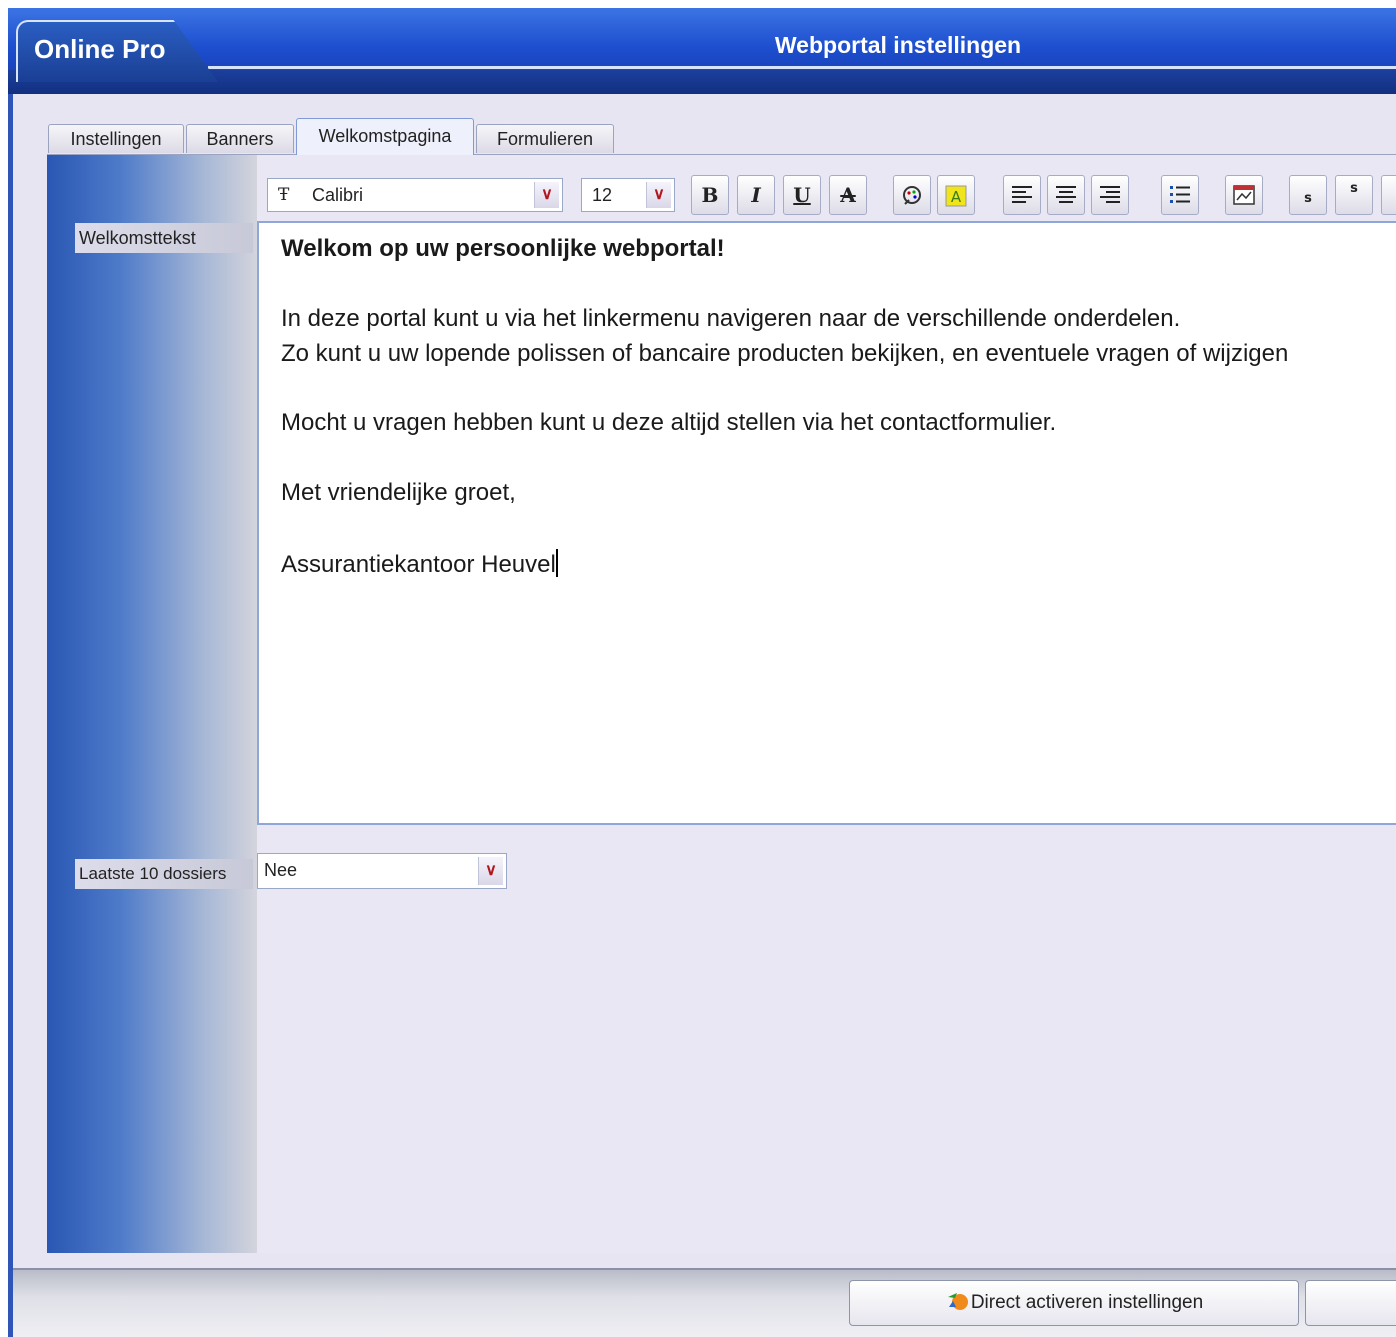 This screenshot has width=1396, height=1337. Describe the element at coordinates (503, 248) in the screenshot. I see `editor-heading: Welkom op uw persoonlijke webportal!` at that location.